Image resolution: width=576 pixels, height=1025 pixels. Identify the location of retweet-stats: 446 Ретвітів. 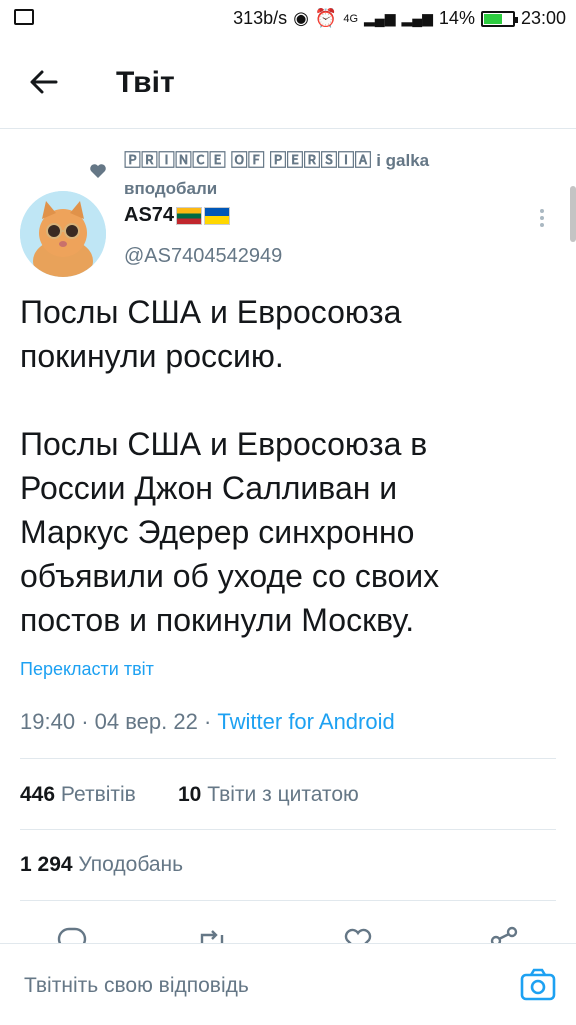
(78, 795).